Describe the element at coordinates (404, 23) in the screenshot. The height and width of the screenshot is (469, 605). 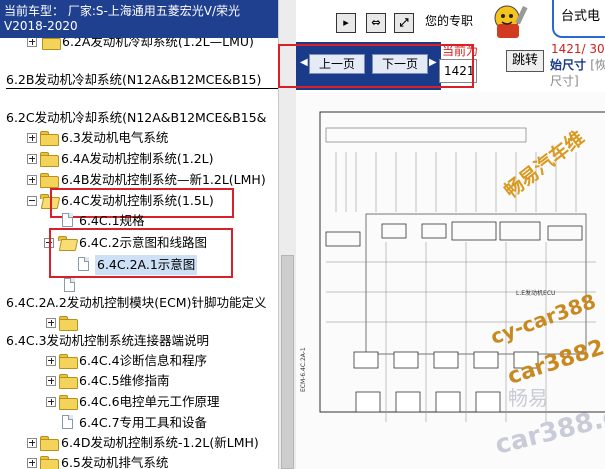
I see `expand-icon: ⤢` at that location.